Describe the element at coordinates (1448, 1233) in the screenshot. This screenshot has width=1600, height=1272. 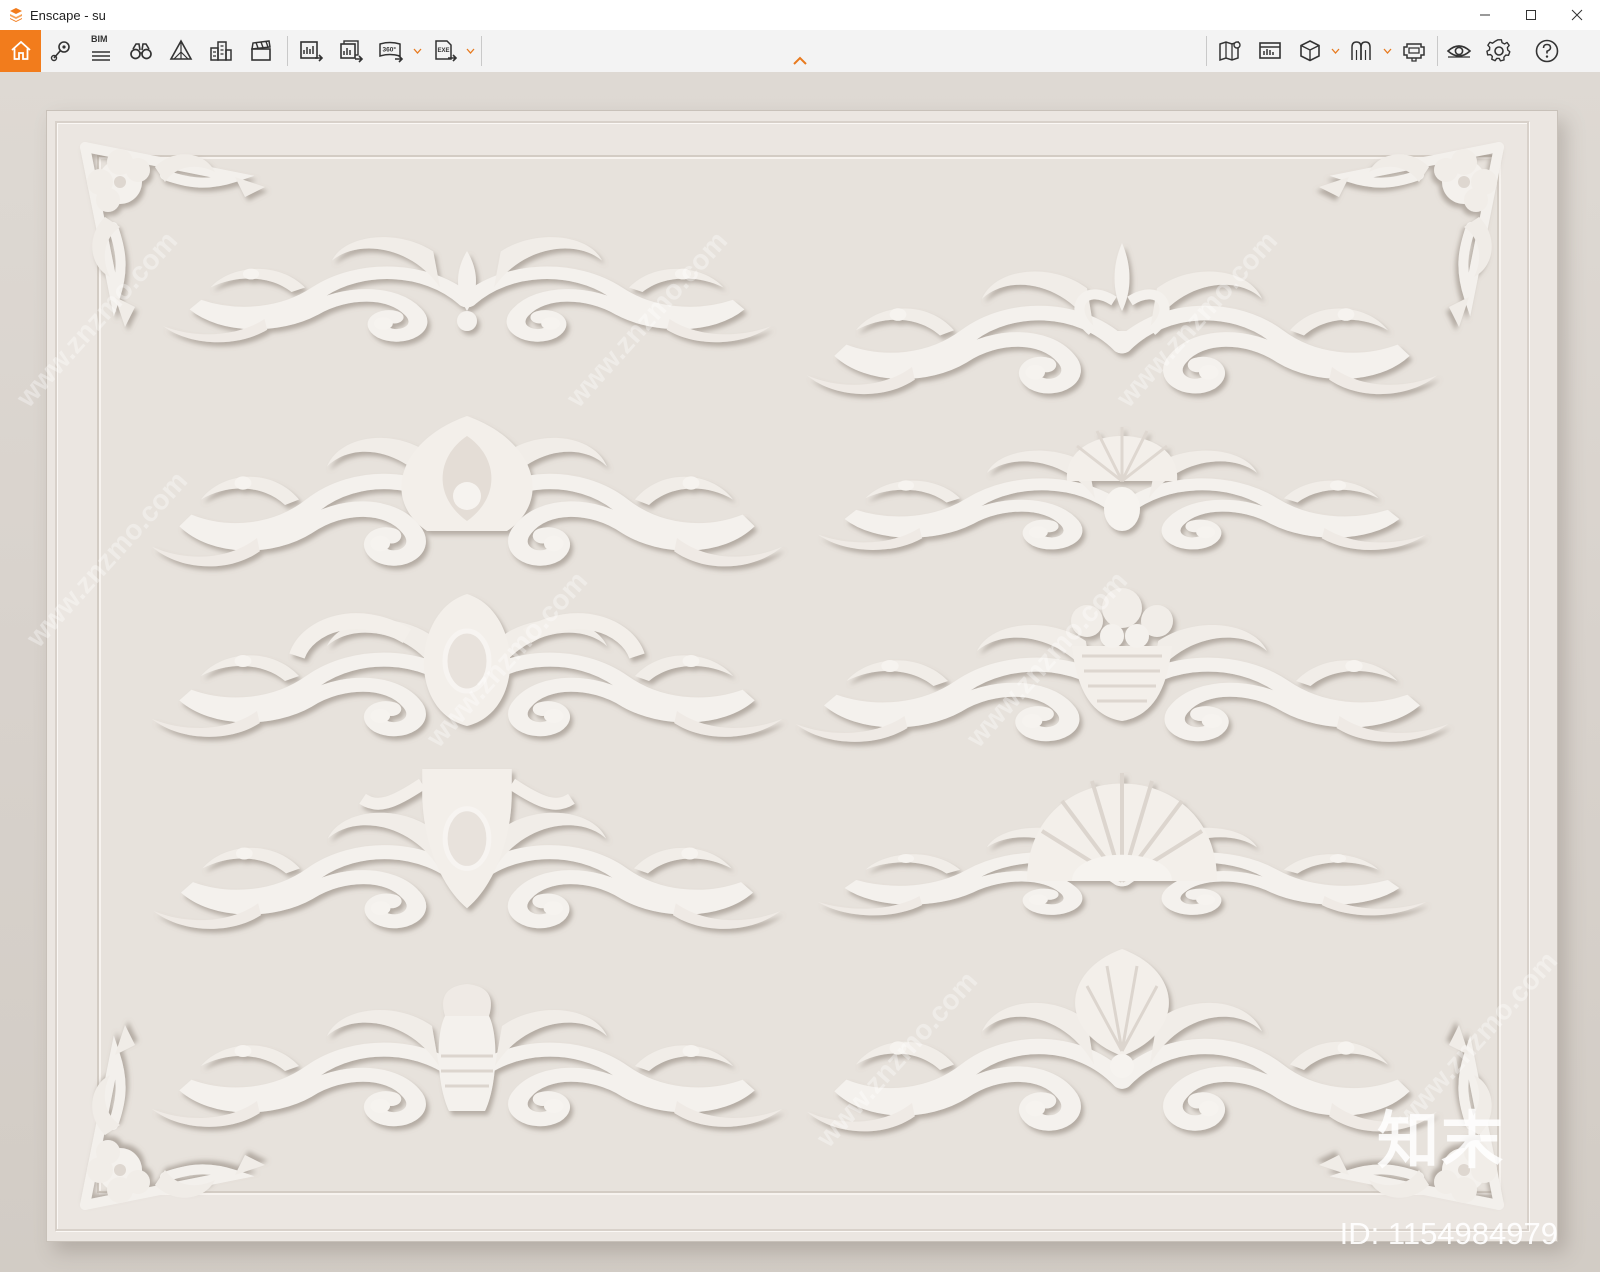
I see `image-id-label: ID: 1154984979` at that location.